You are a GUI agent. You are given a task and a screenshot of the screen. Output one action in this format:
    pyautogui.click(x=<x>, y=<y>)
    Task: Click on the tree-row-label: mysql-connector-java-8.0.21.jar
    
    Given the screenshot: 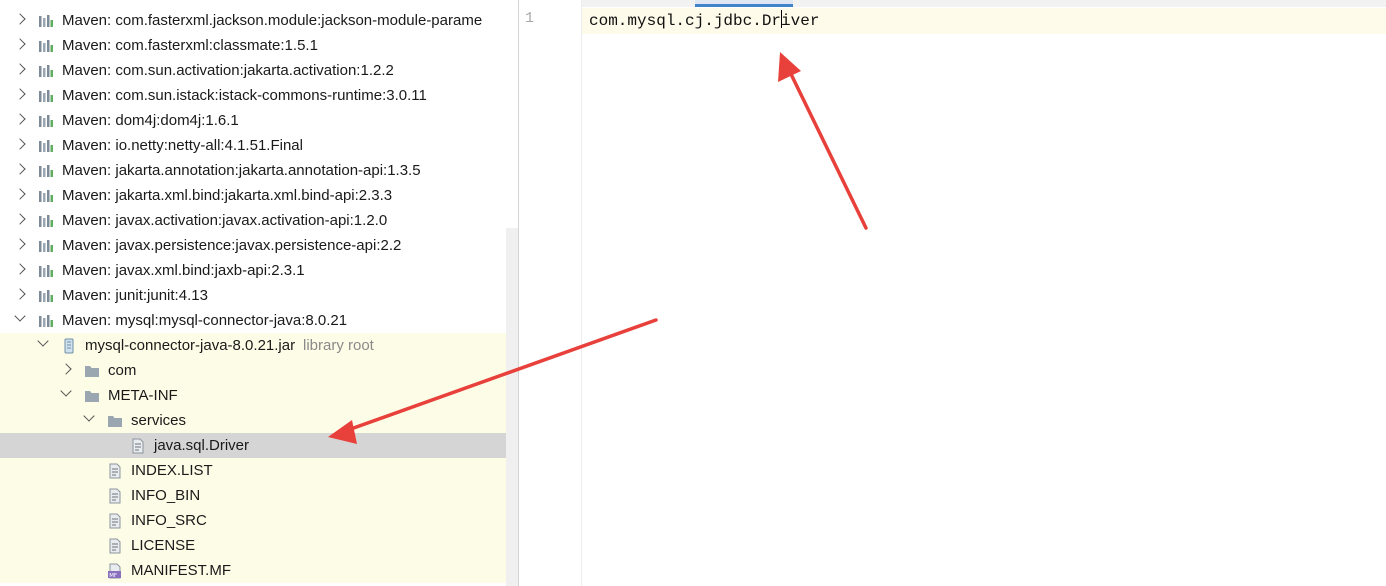 What is the action you would take?
    pyautogui.click(x=190, y=345)
    